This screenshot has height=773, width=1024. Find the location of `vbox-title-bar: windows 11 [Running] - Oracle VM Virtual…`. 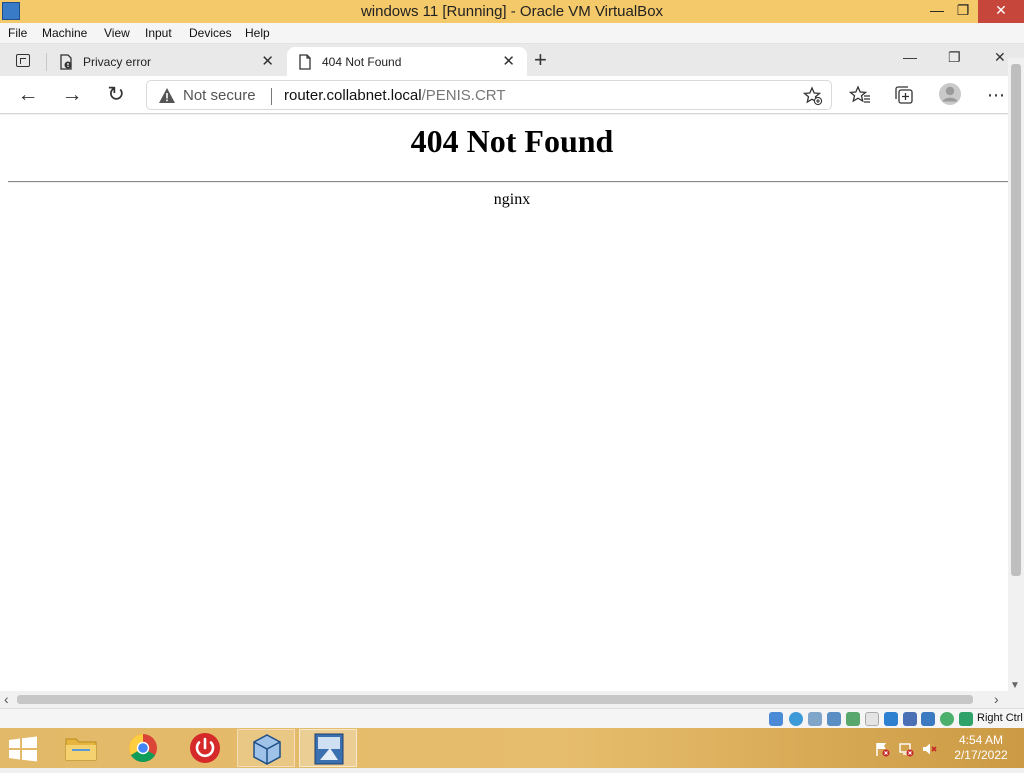

vbox-title-bar: windows 11 [Running] - Oracle VM Virtual… is located at coordinates (512, 11).